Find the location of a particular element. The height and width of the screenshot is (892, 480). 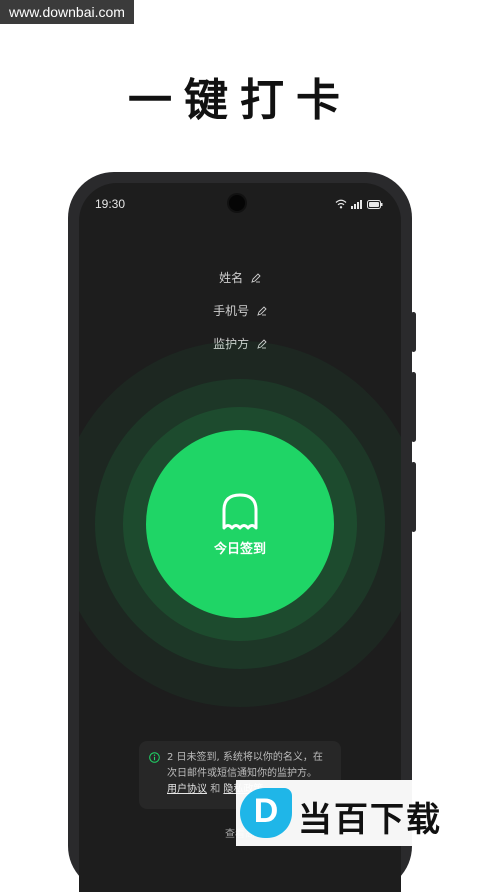

ghost-icon is located at coordinates (240, 511).